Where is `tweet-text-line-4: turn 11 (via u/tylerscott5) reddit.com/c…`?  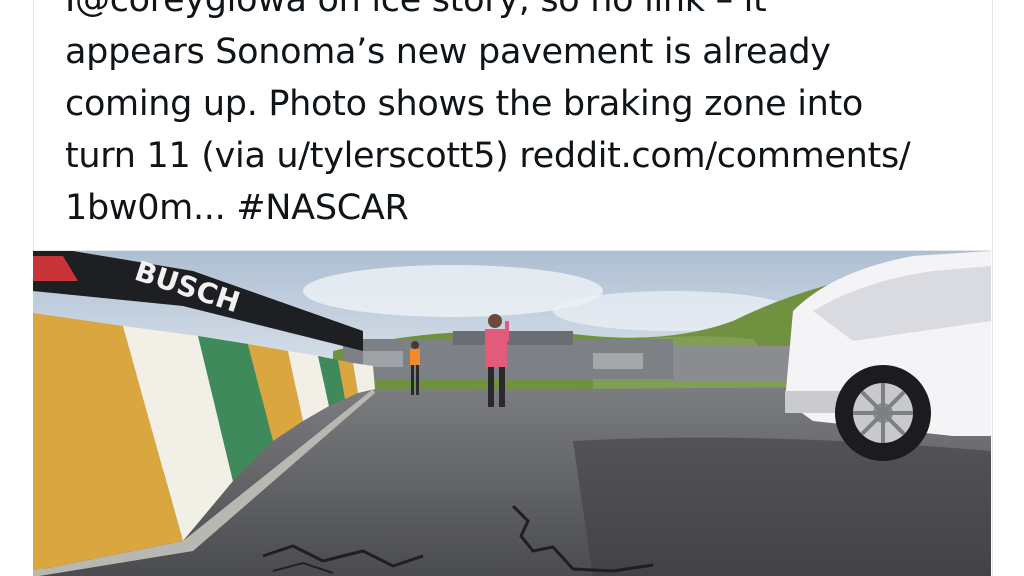
tweet-text-line-4: turn 11 (via u/tylerscott5) reddit.com/c… is located at coordinates (515, 156).